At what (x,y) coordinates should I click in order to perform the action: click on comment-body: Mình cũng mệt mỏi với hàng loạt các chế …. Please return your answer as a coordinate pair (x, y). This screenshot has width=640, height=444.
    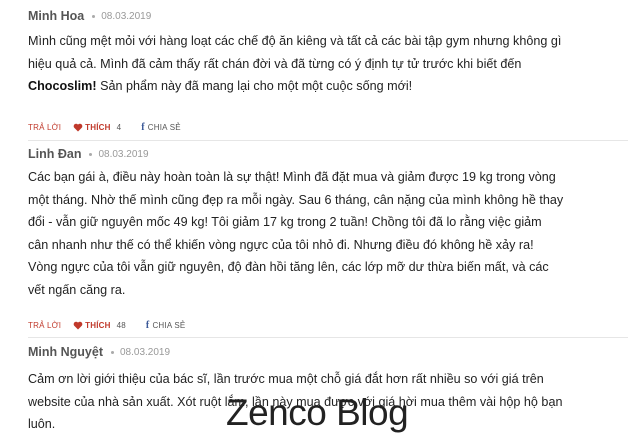
    Looking at the image, I should click on (323, 64).